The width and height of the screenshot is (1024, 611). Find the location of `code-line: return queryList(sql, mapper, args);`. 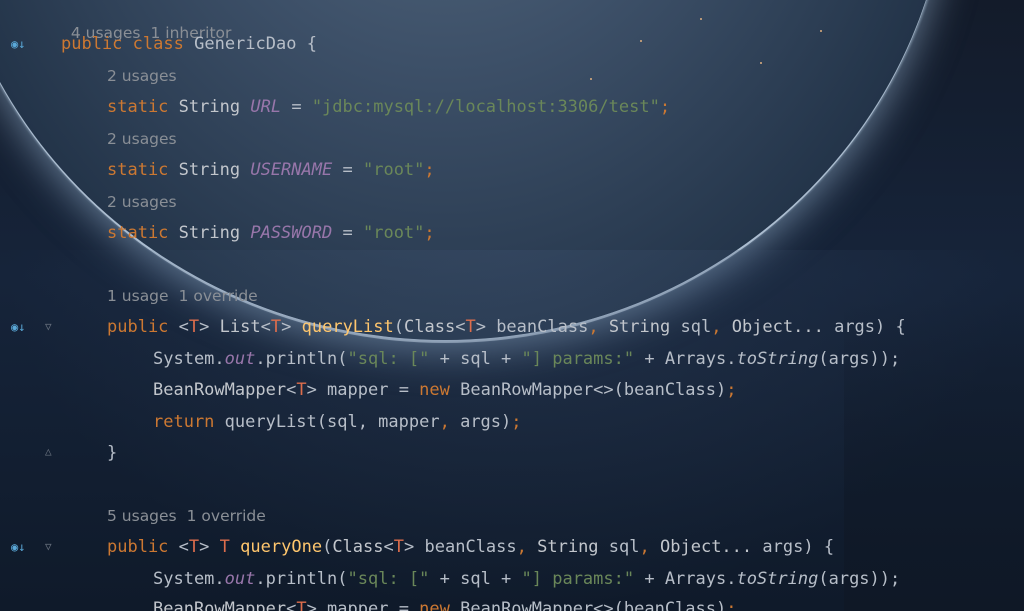

code-line: return queryList(sql, mapper, args); is located at coordinates (337, 423).